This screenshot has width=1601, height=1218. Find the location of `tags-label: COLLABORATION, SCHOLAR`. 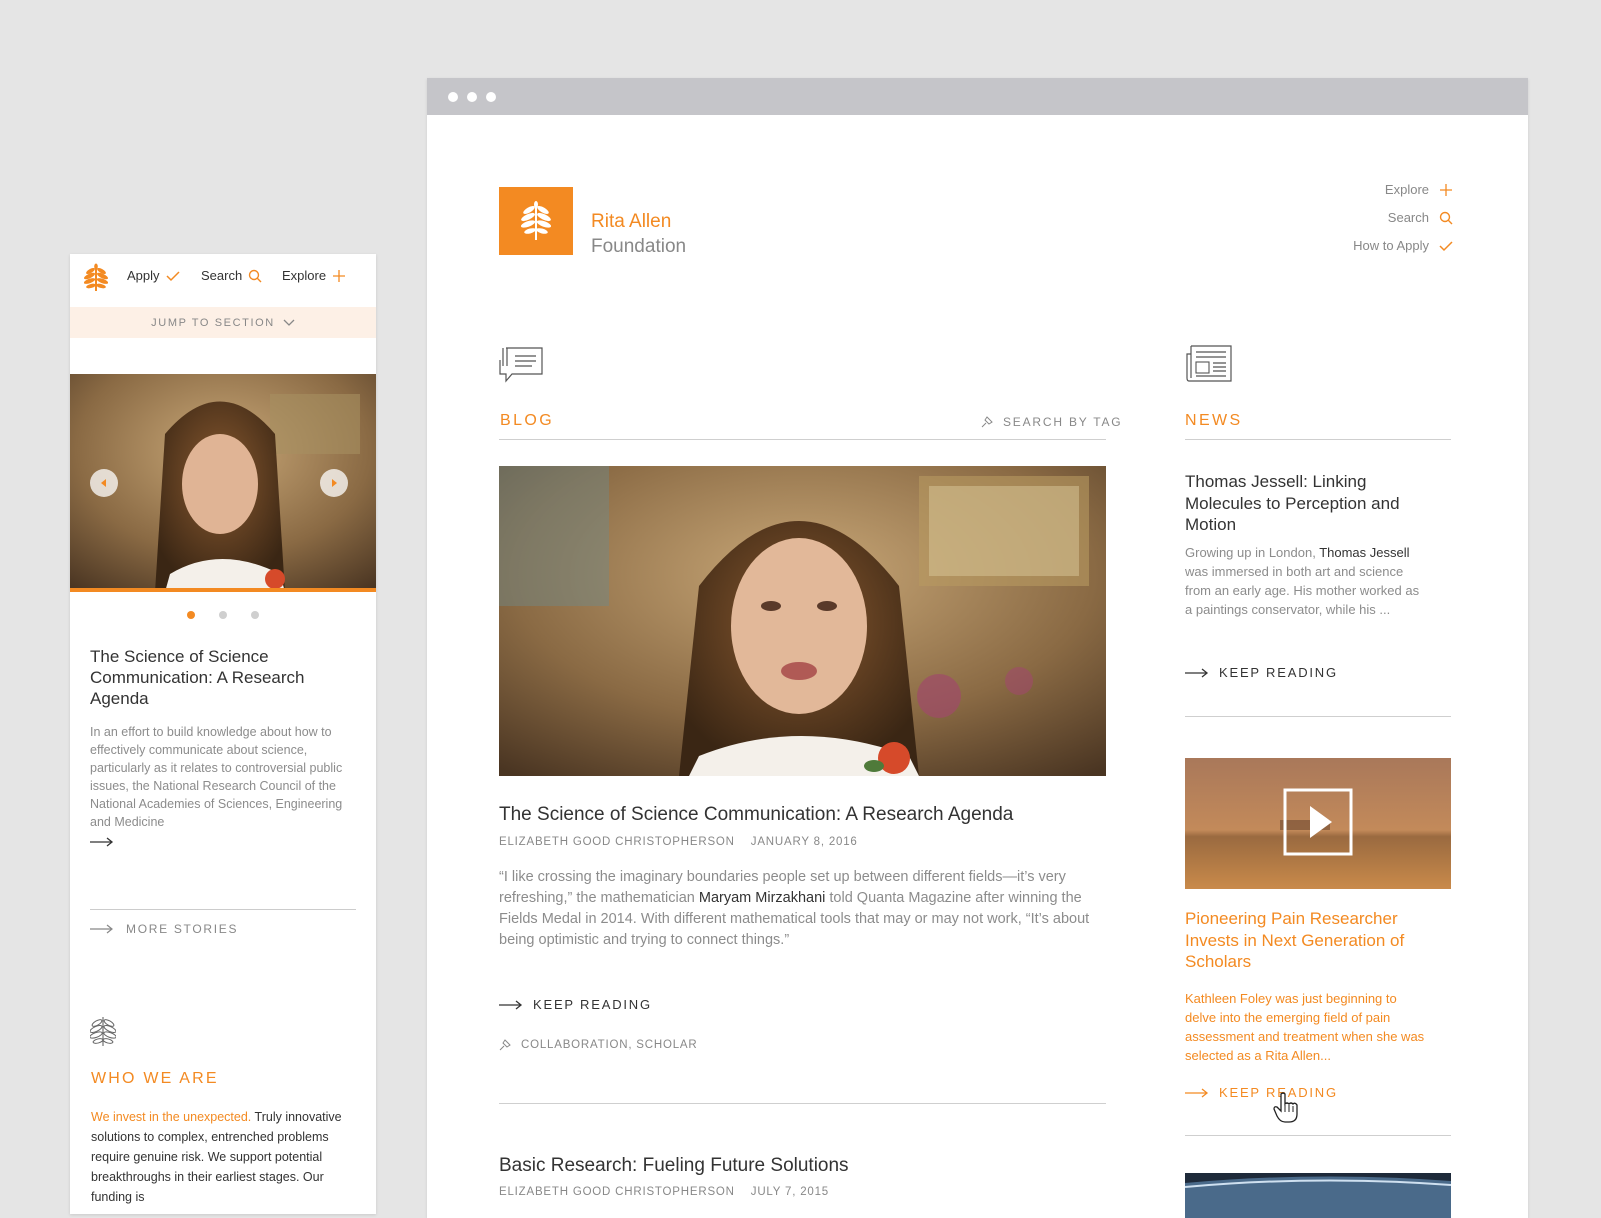

tags-label: COLLABORATION, SCHOLAR is located at coordinates (609, 1045).